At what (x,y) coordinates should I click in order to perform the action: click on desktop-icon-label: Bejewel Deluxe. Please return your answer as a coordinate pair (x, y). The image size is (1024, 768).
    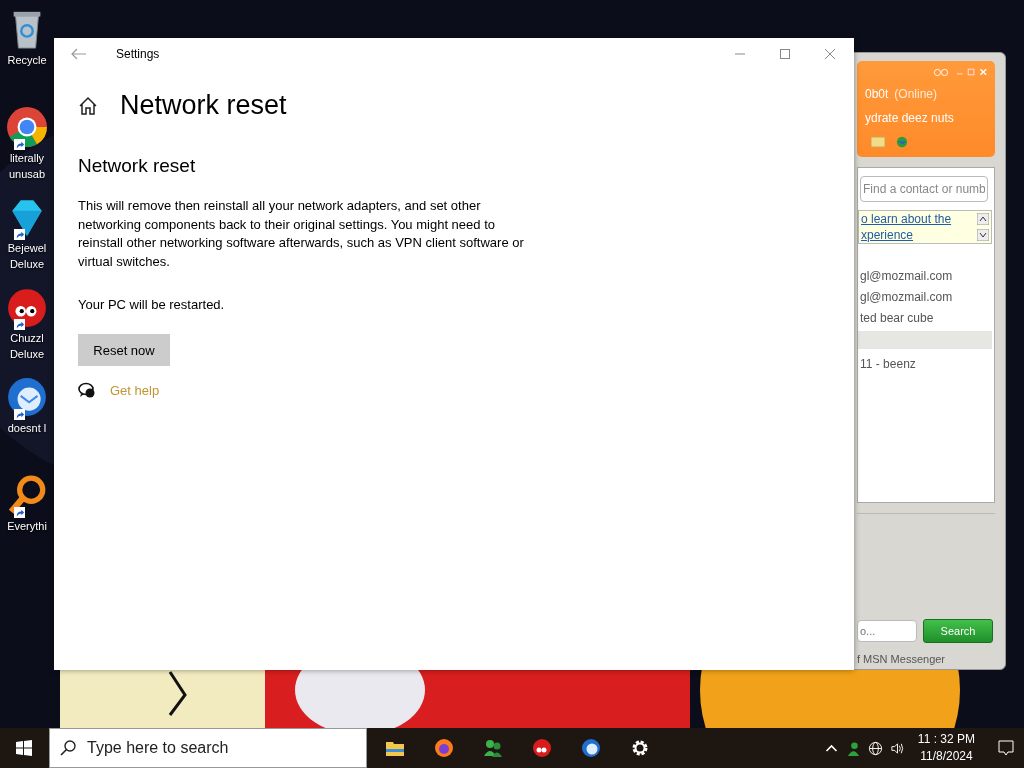
    Looking at the image, I should click on (27, 256).